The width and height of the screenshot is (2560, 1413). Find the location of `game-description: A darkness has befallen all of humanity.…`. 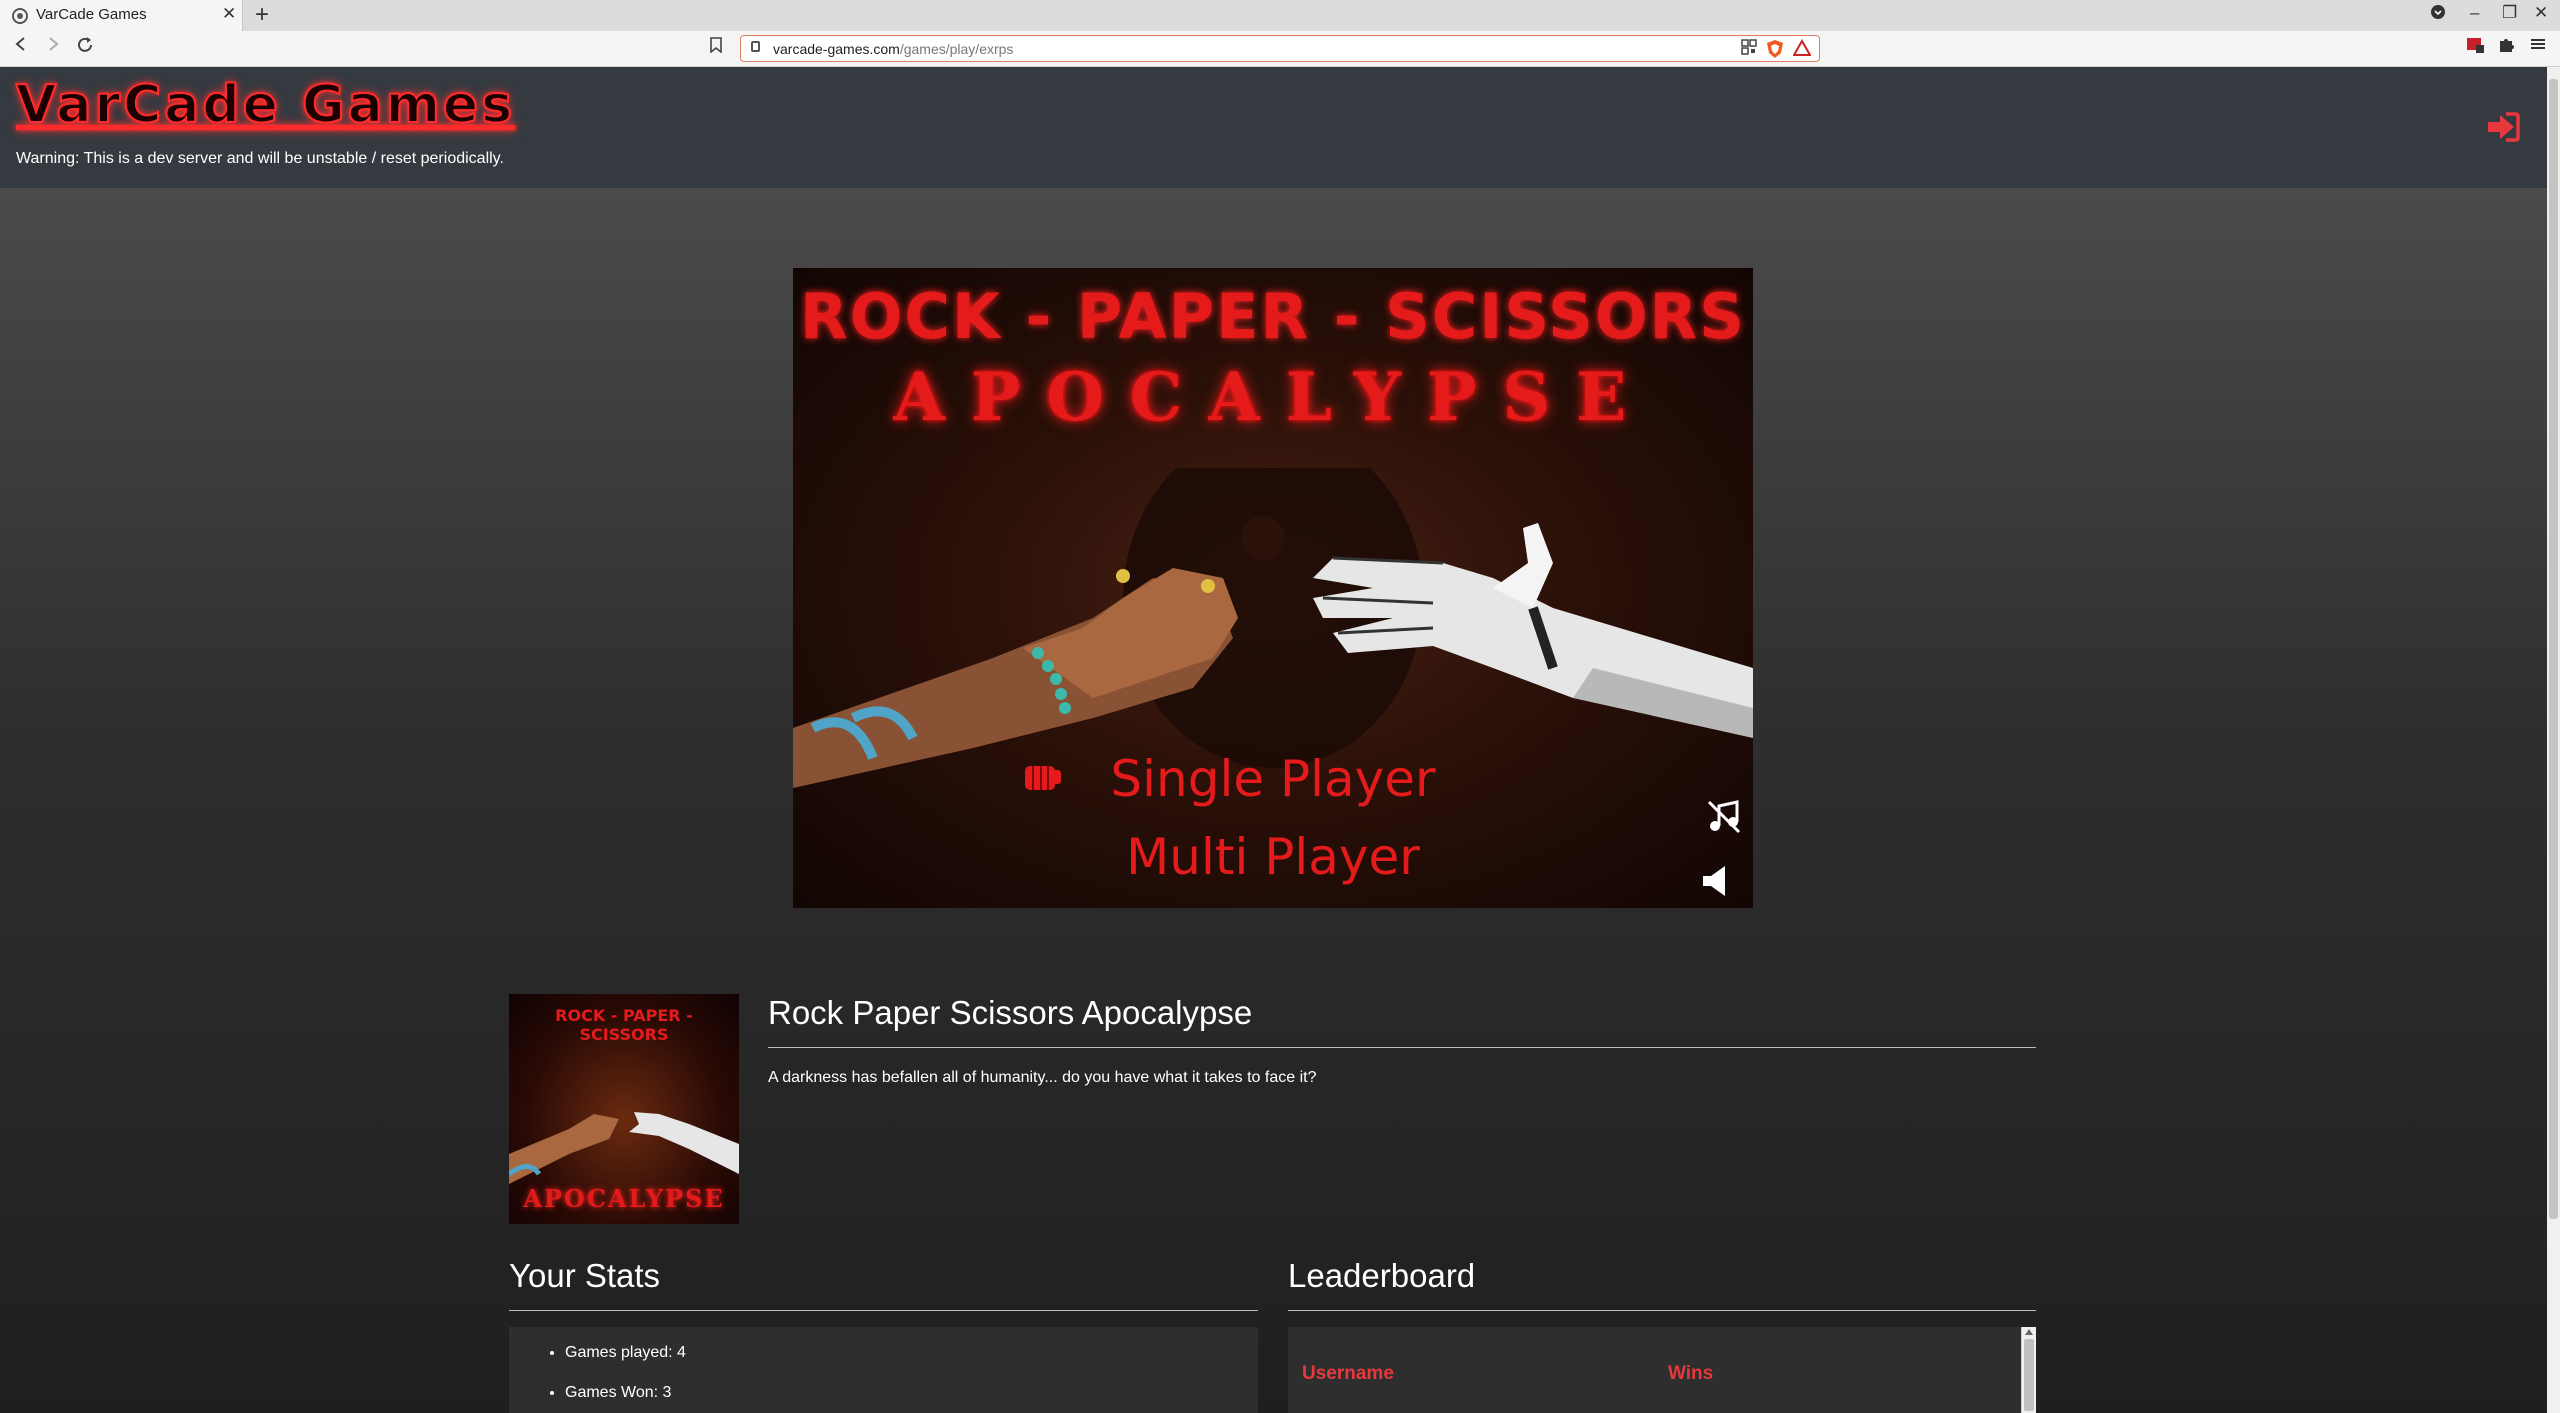

game-description: A darkness has befallen all of humanity.… is located at coordinates (1042, 1077).